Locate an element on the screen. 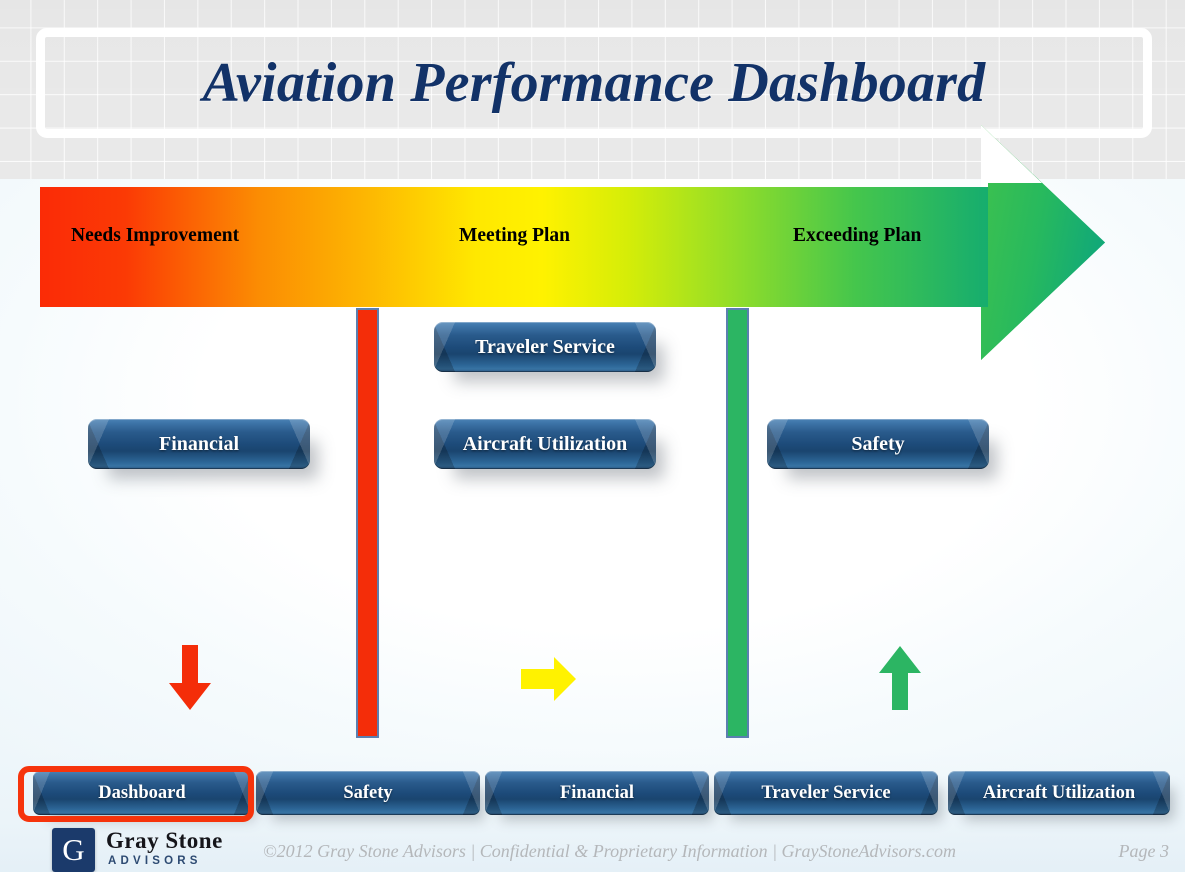  nav-label: Dashboard is located at coordinates (142, 792).